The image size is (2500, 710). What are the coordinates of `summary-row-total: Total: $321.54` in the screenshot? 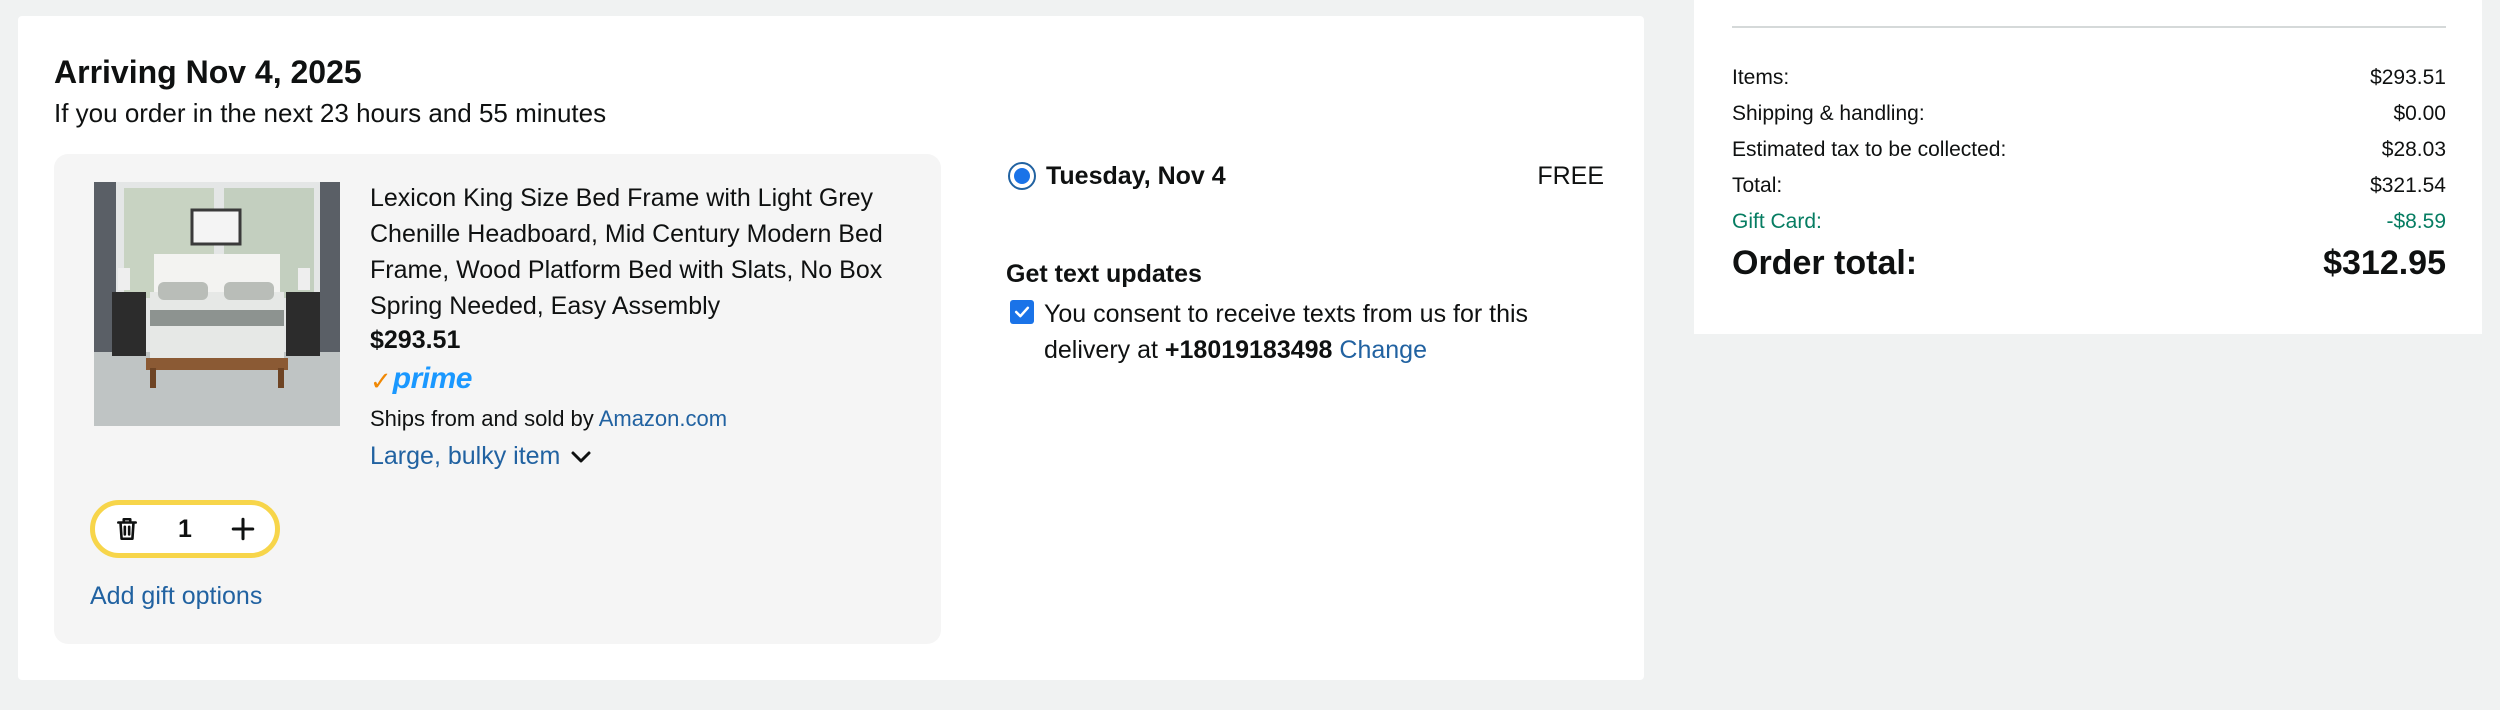 It's located at (2089, 186).